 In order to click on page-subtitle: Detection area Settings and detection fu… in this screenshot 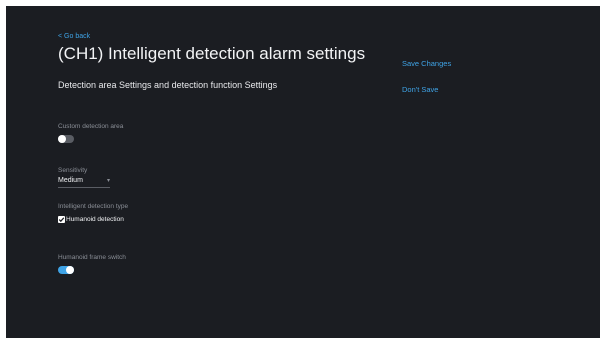, I will do `click(168, 85)`.